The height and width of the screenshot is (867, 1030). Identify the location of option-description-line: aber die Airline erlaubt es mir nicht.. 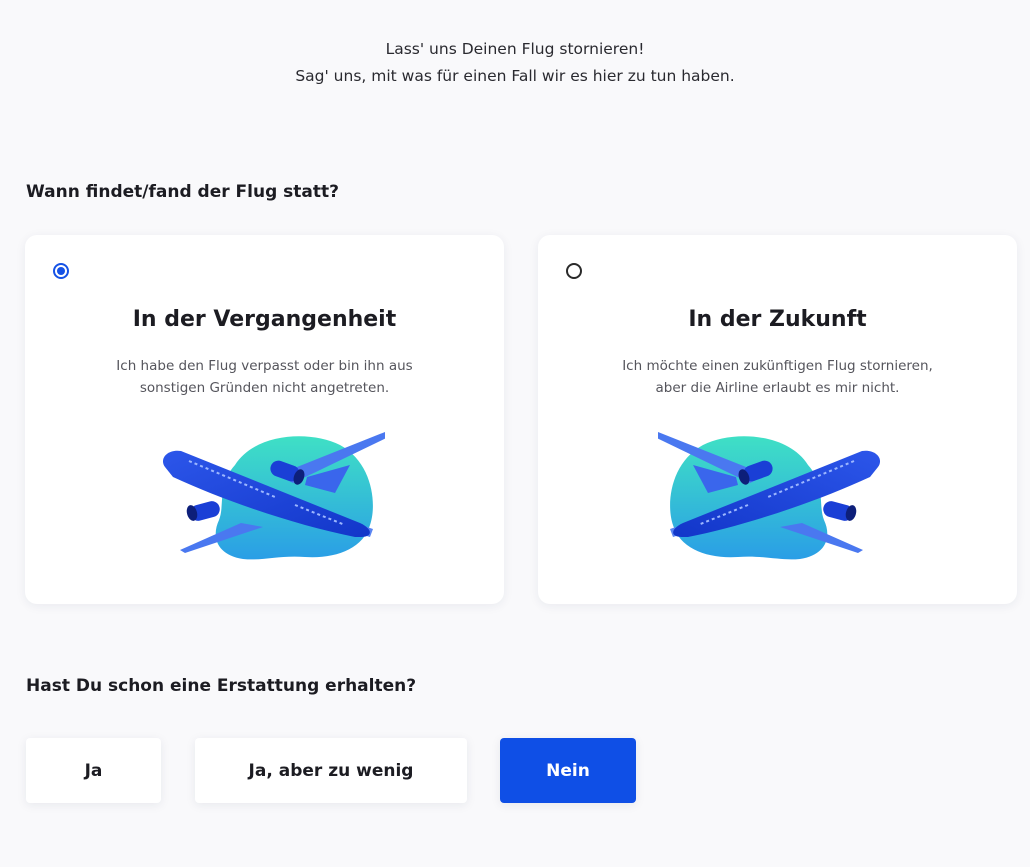
(777, 388).